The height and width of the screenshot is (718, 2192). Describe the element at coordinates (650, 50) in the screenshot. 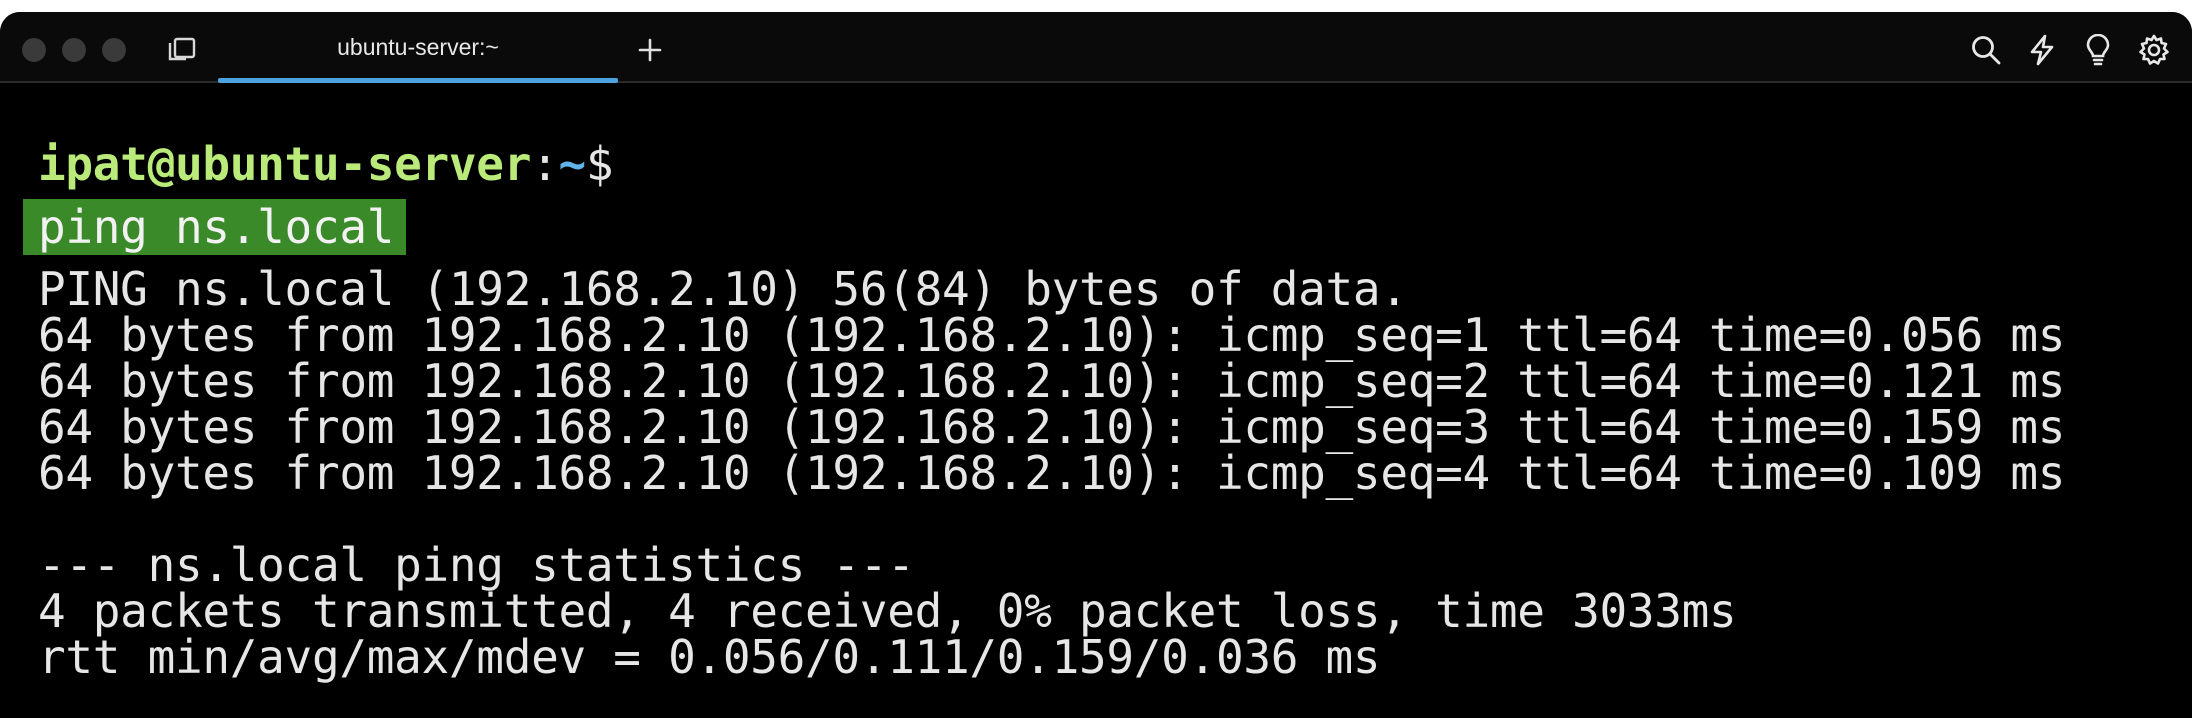

I see `plus-icon` at that location.